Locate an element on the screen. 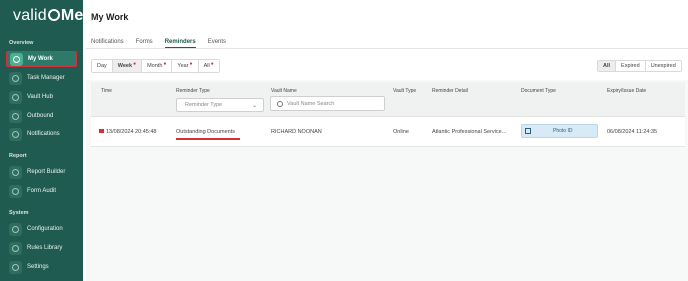  sidebar-item-label: Notifications is located at coordinates (43, 134).